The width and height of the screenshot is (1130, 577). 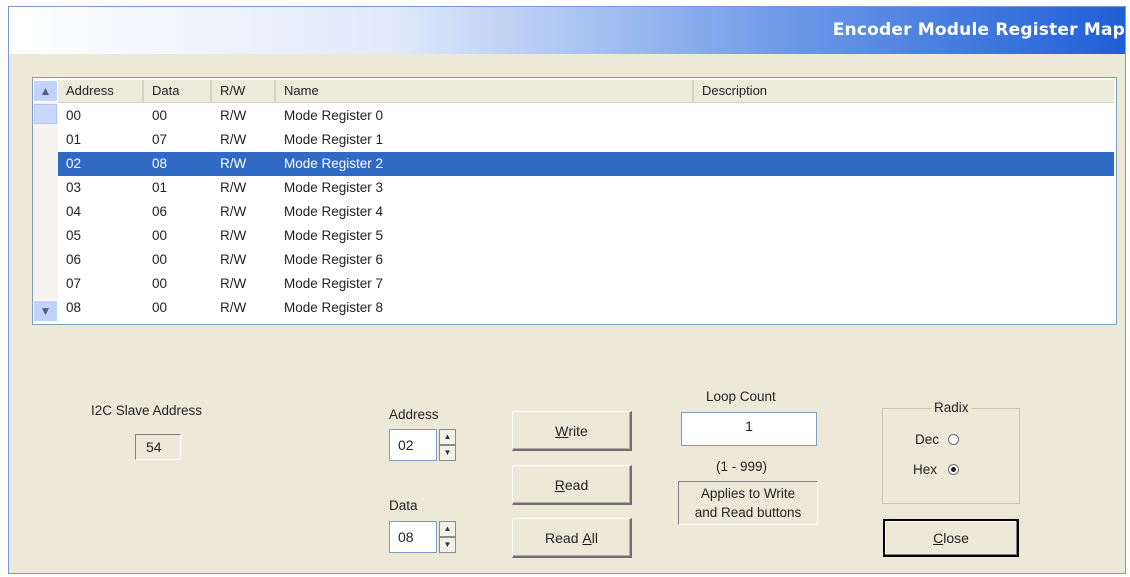 What do you see at coordinates (74, 259) in the screenshot?
I see `cell-address: 06` at bounding box center [74, 259].